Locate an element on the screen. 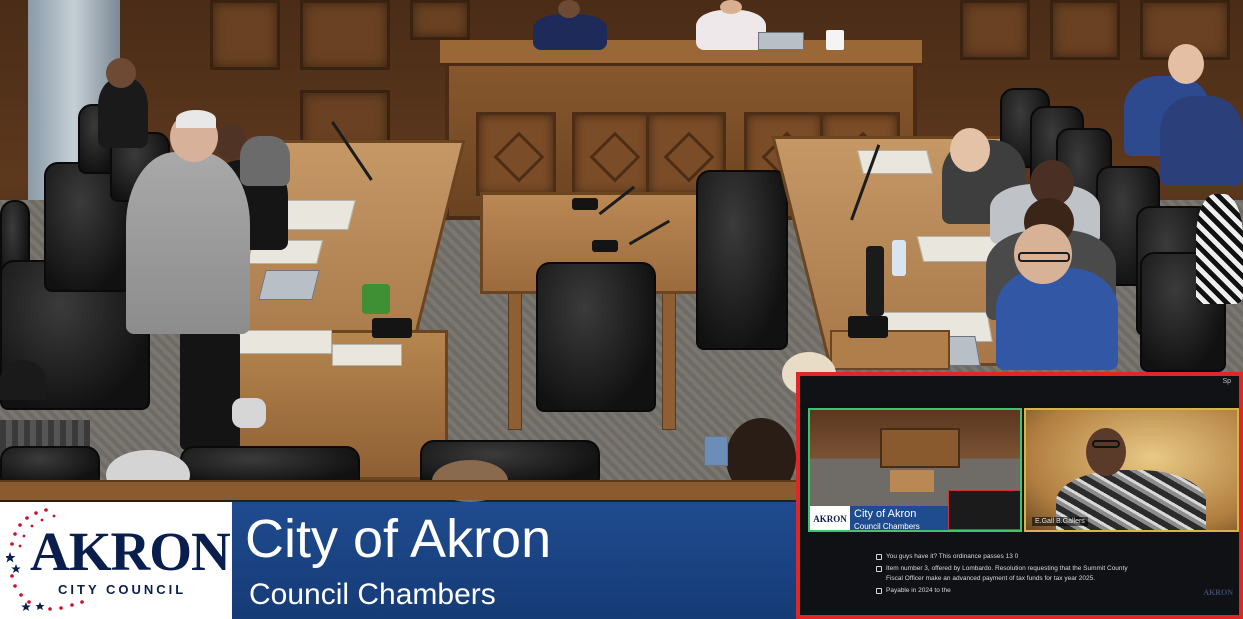 Image resolution: width=1243 pixels, height=619 pixels. bottle is located at coordinates (875, 281).